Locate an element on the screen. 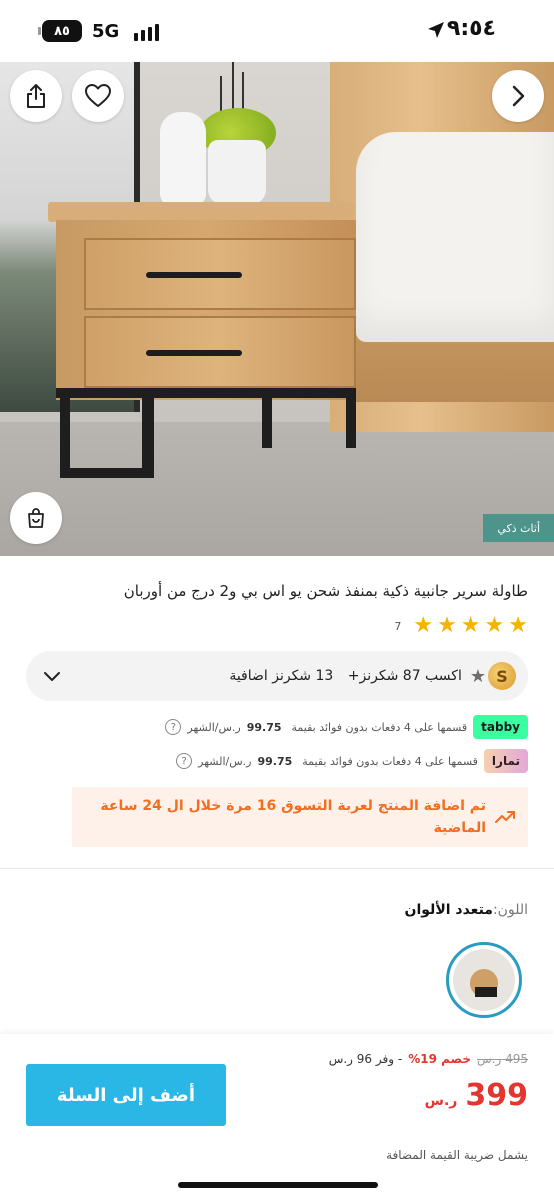 The height and width of the screenshot is (1200, 554). chevron-right-icon is located at coordinates (518, 96).